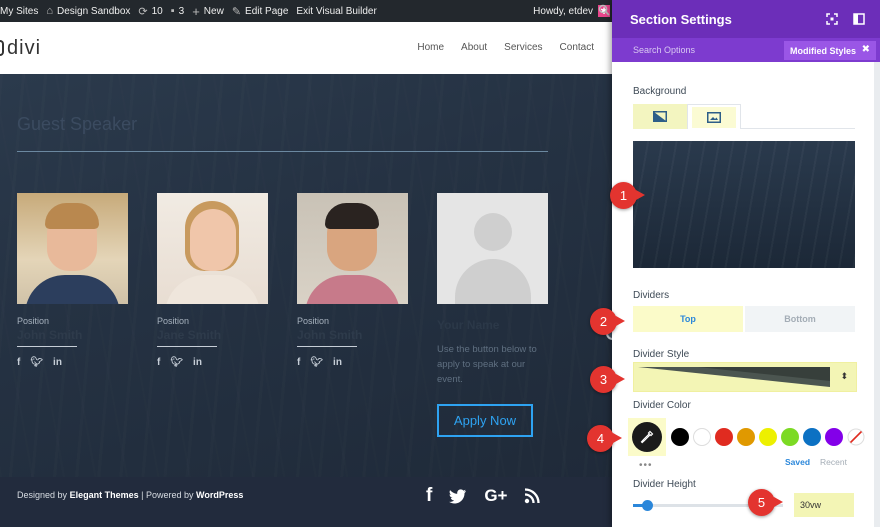 The image size is (880, 527). What do you see at coordinates (824, 505) in the screenshot?
I see `divider-height-input: 30vw` at bounding box center [824, 505].